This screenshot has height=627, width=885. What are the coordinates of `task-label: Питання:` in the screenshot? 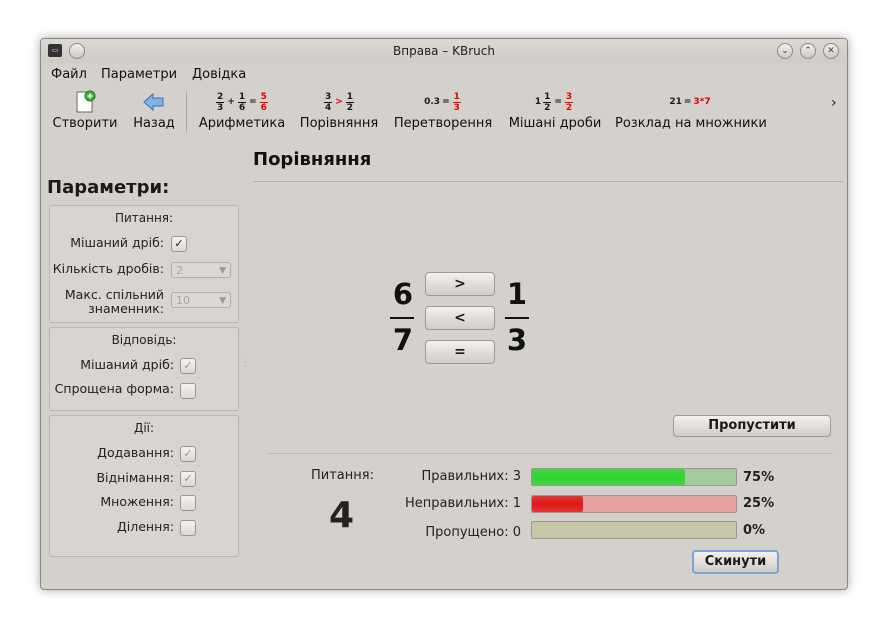 It's located at (342, 475).